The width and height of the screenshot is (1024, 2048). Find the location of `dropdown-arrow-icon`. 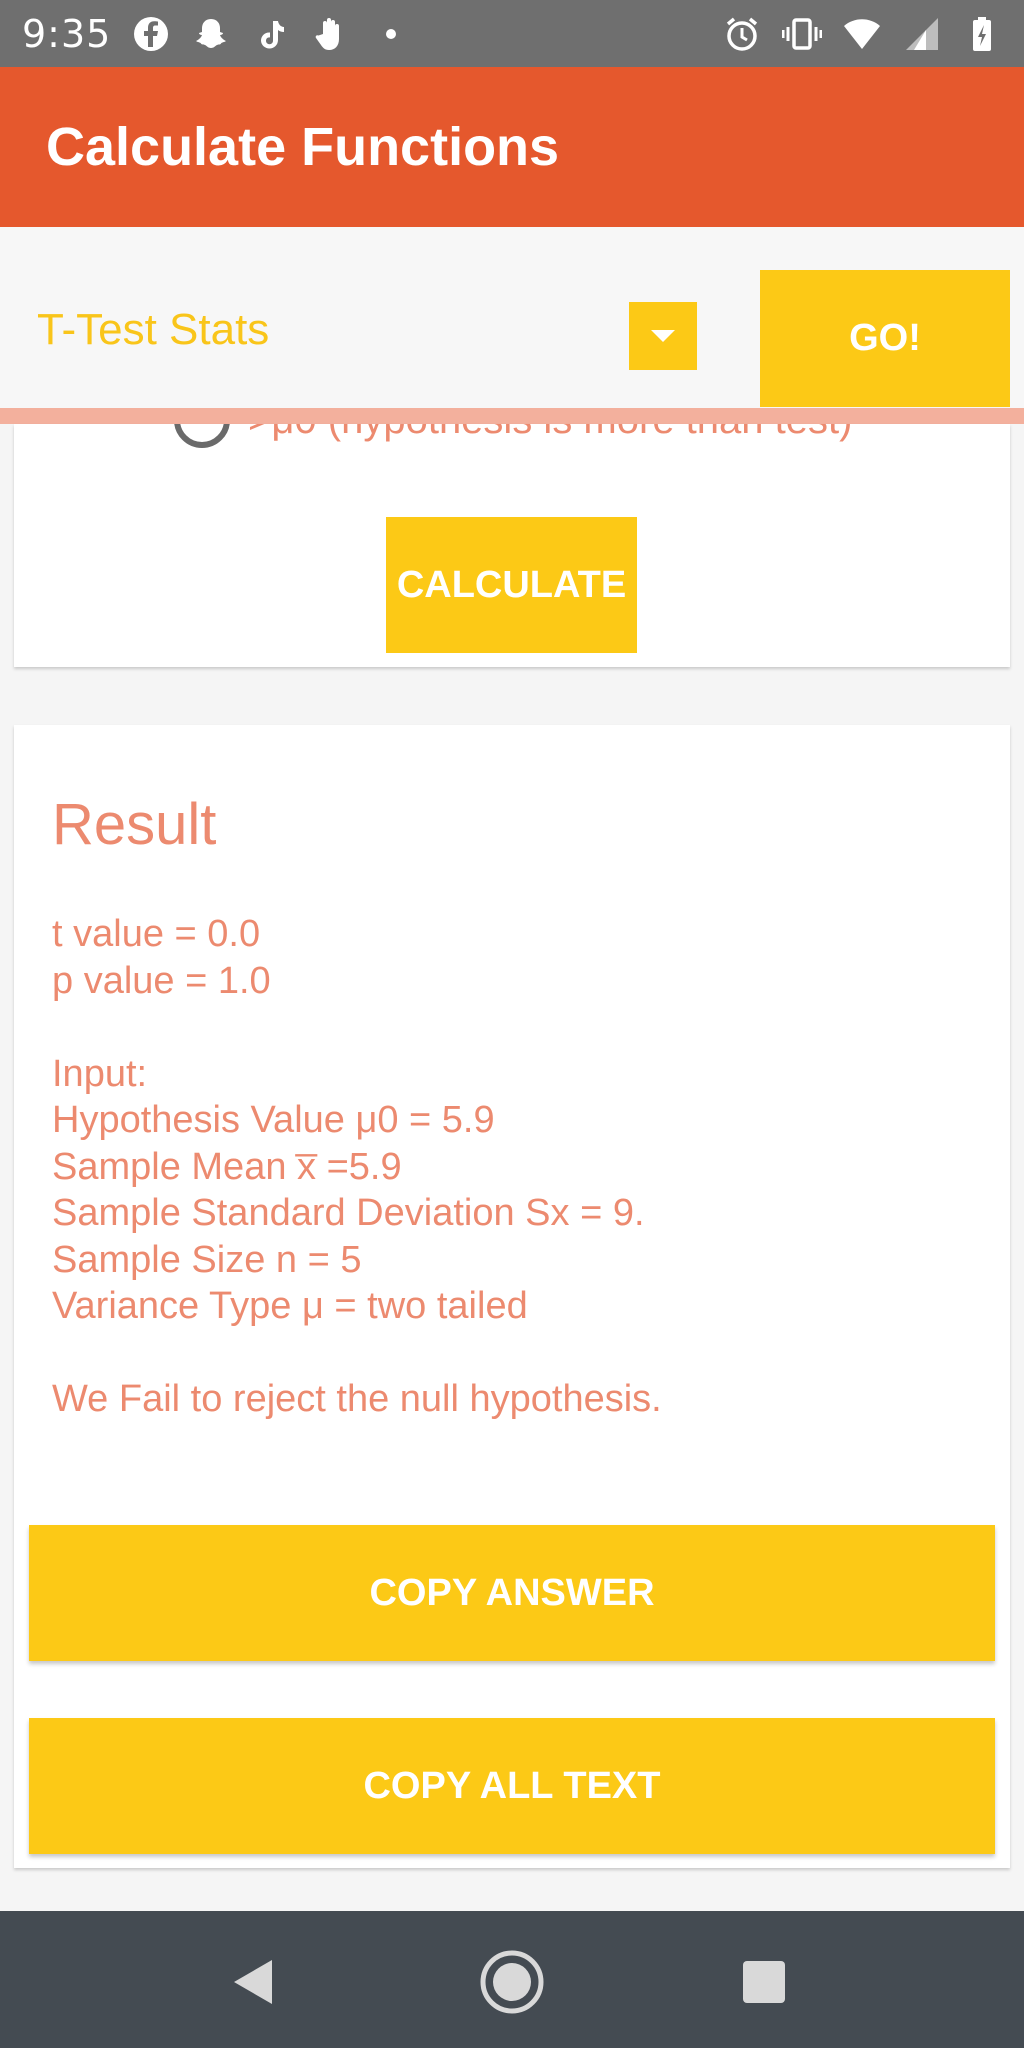

dropdown-arrow-icon is located at coordinates (663, 336).